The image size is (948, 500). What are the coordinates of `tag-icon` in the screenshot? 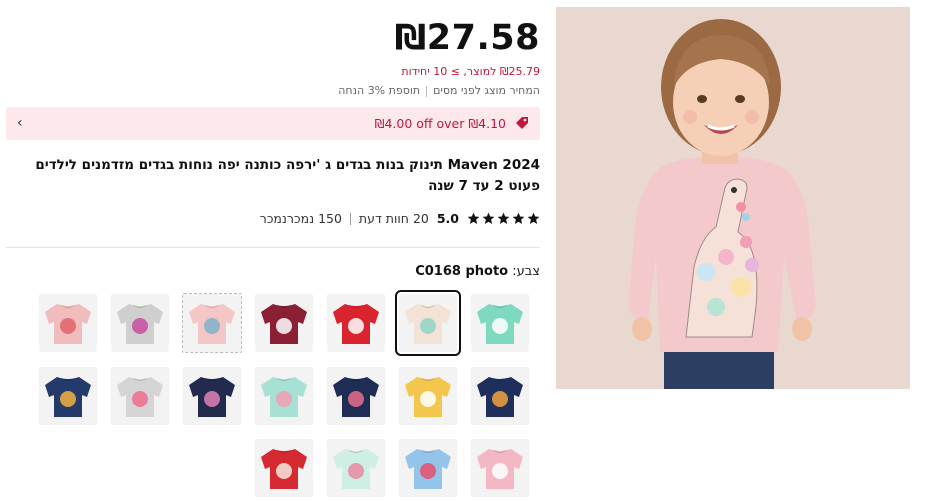 It's located at (522, 123).